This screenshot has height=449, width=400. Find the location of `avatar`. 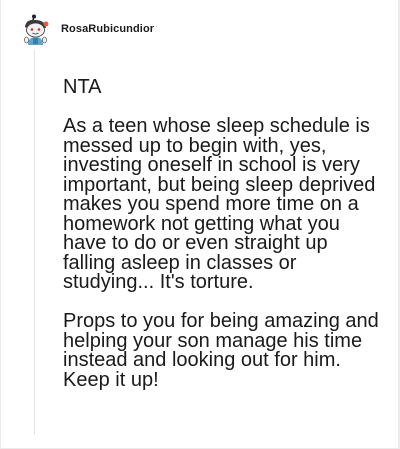

avatar is located at coordinates (36, 31).